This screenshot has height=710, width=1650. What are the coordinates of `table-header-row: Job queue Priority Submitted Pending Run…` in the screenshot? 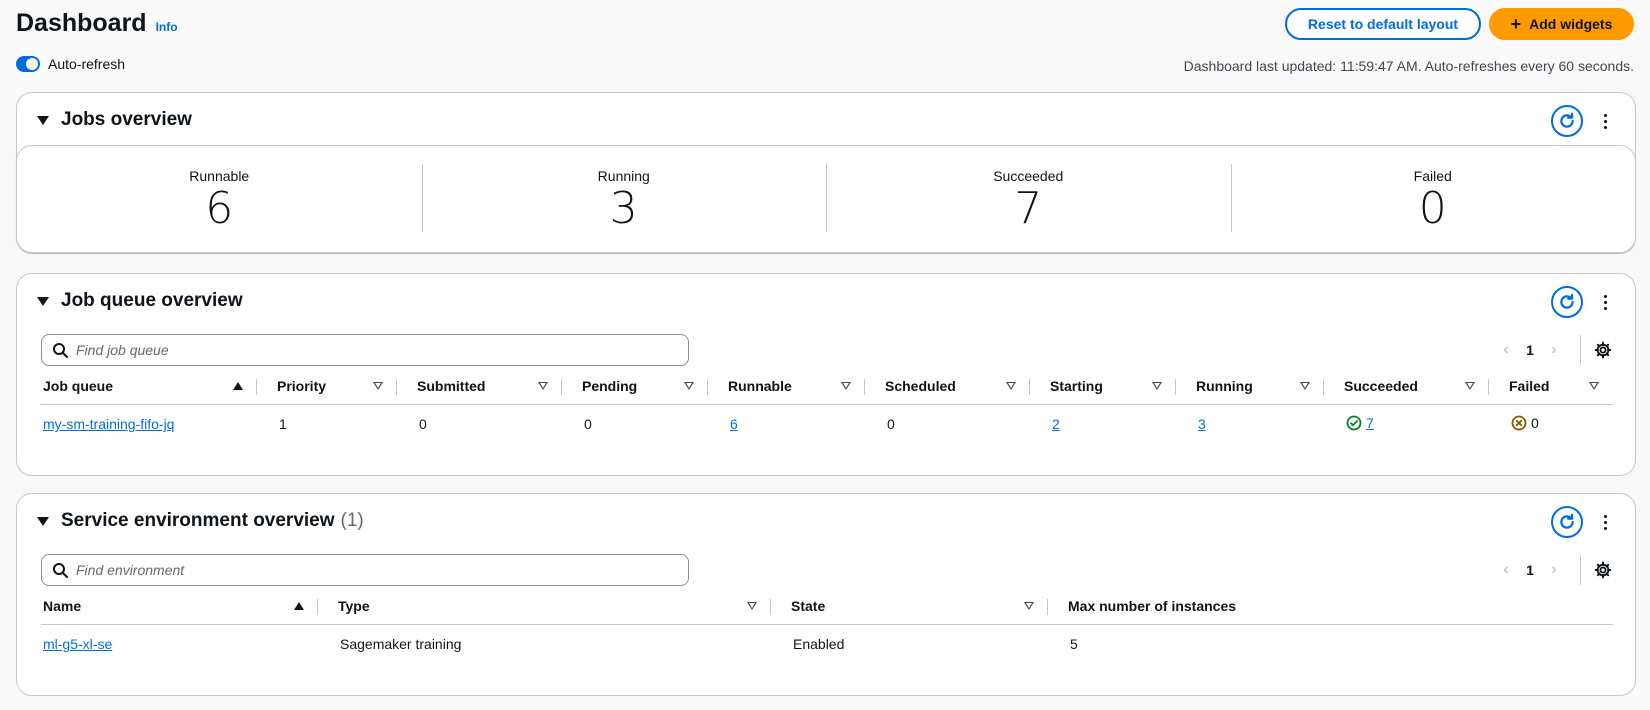 It's located at (827, 386).